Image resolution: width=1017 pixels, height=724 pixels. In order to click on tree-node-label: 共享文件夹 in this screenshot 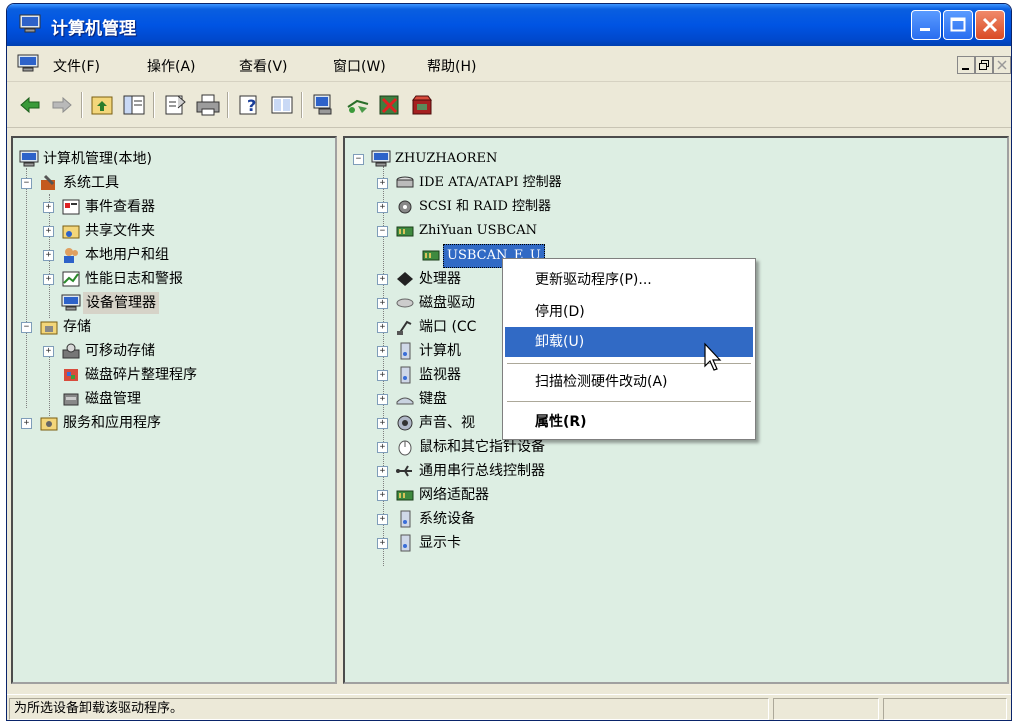, I will do `click(120, 231)`.